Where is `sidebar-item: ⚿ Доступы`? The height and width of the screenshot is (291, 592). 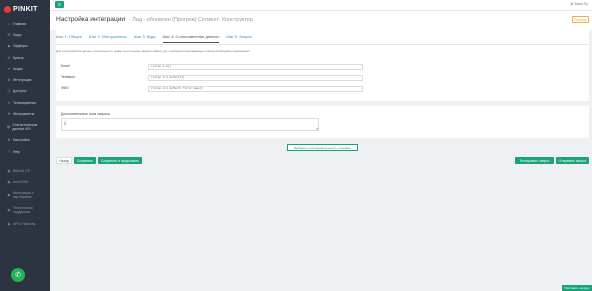
sidebar-item: ⚿ Доступы is located at coordinates (25, 91).